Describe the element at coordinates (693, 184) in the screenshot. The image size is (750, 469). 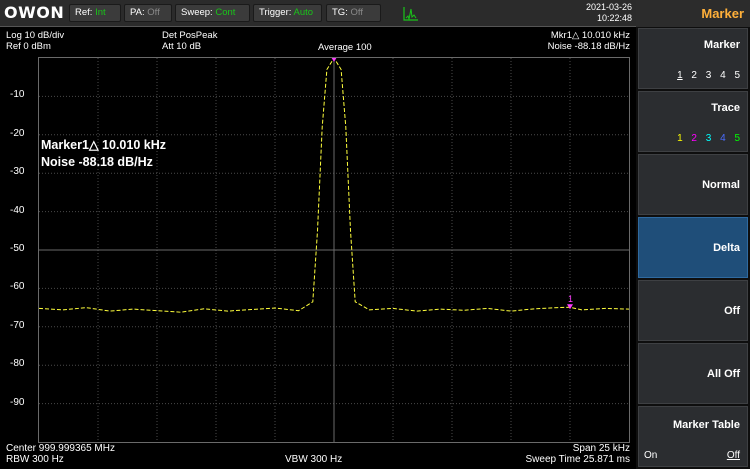
I see `normal-button: Normal` at that location.